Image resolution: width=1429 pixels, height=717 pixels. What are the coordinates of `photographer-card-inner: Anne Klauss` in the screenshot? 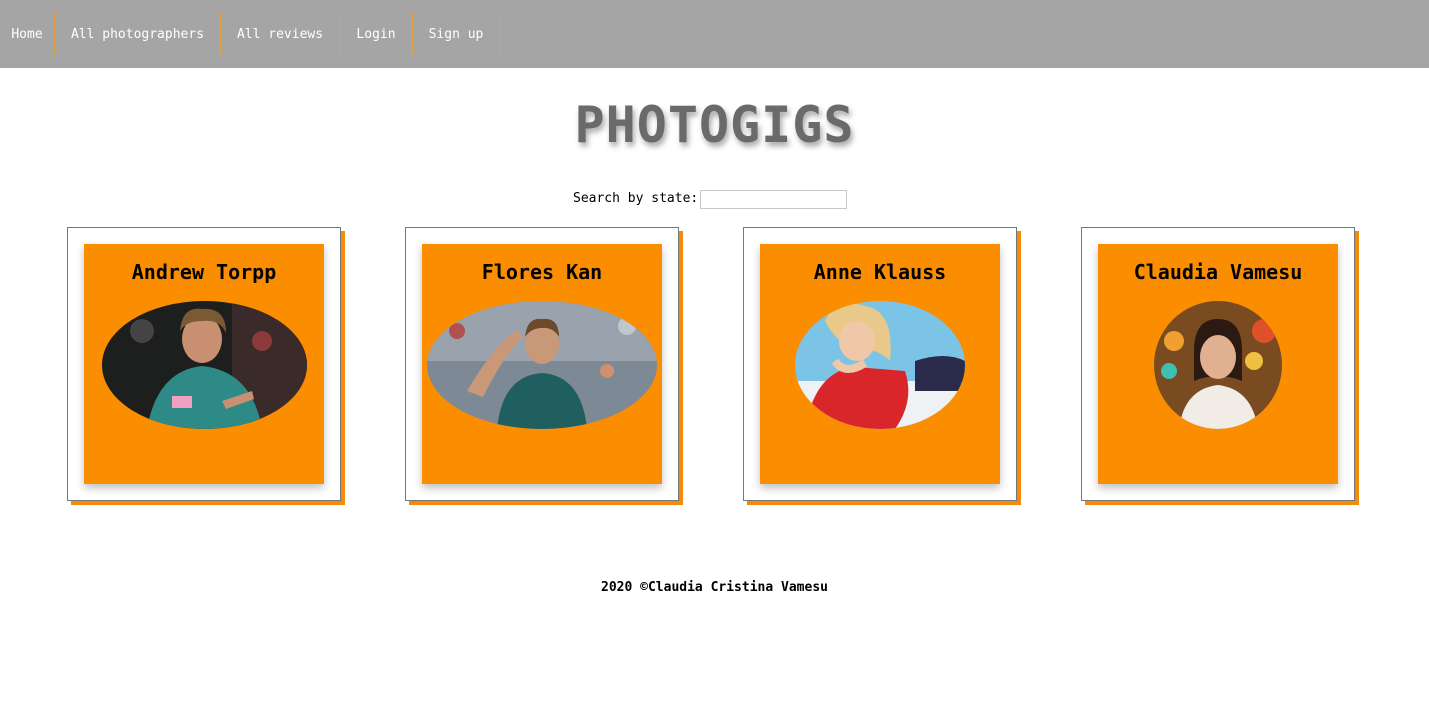 It's located at (880, 364).